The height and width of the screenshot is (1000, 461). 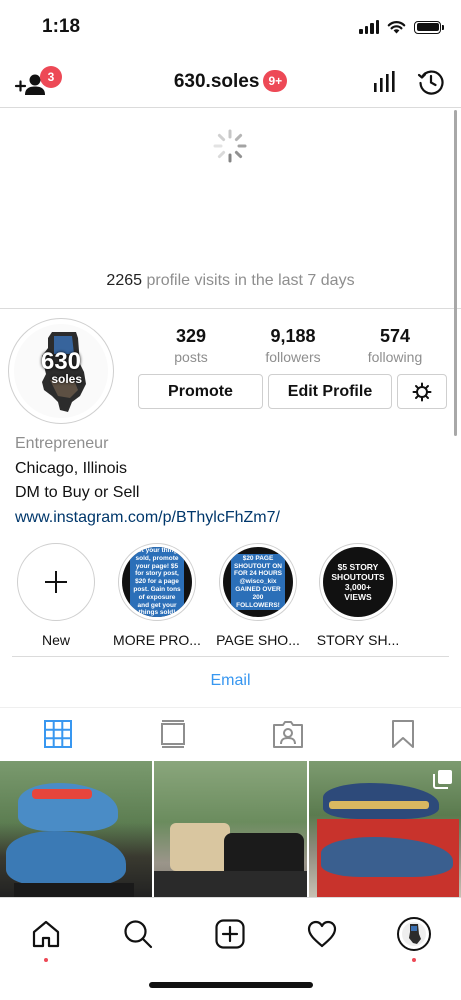 I want to click on promote-button: Promote, so click(x=200, y=391).